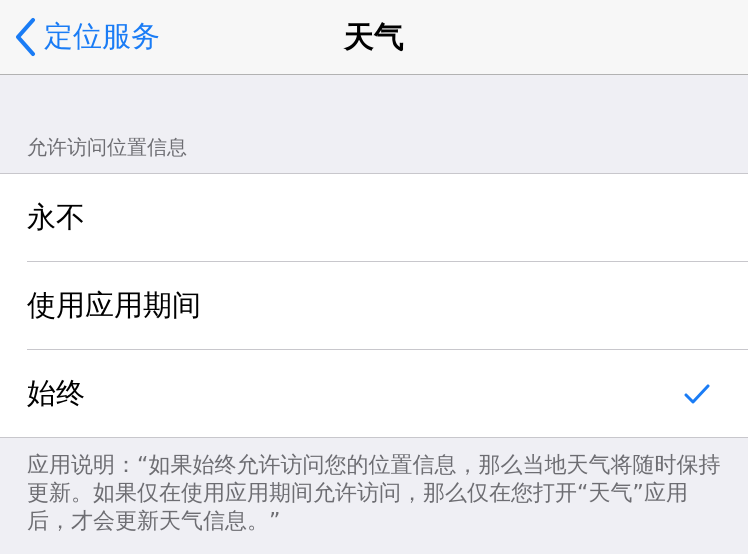 The image size is (748, 554). What do you see at coordinates (114, 305) in the screenshot?
I see `option-label: 使用应用期间` at bounding box center [114, 305].